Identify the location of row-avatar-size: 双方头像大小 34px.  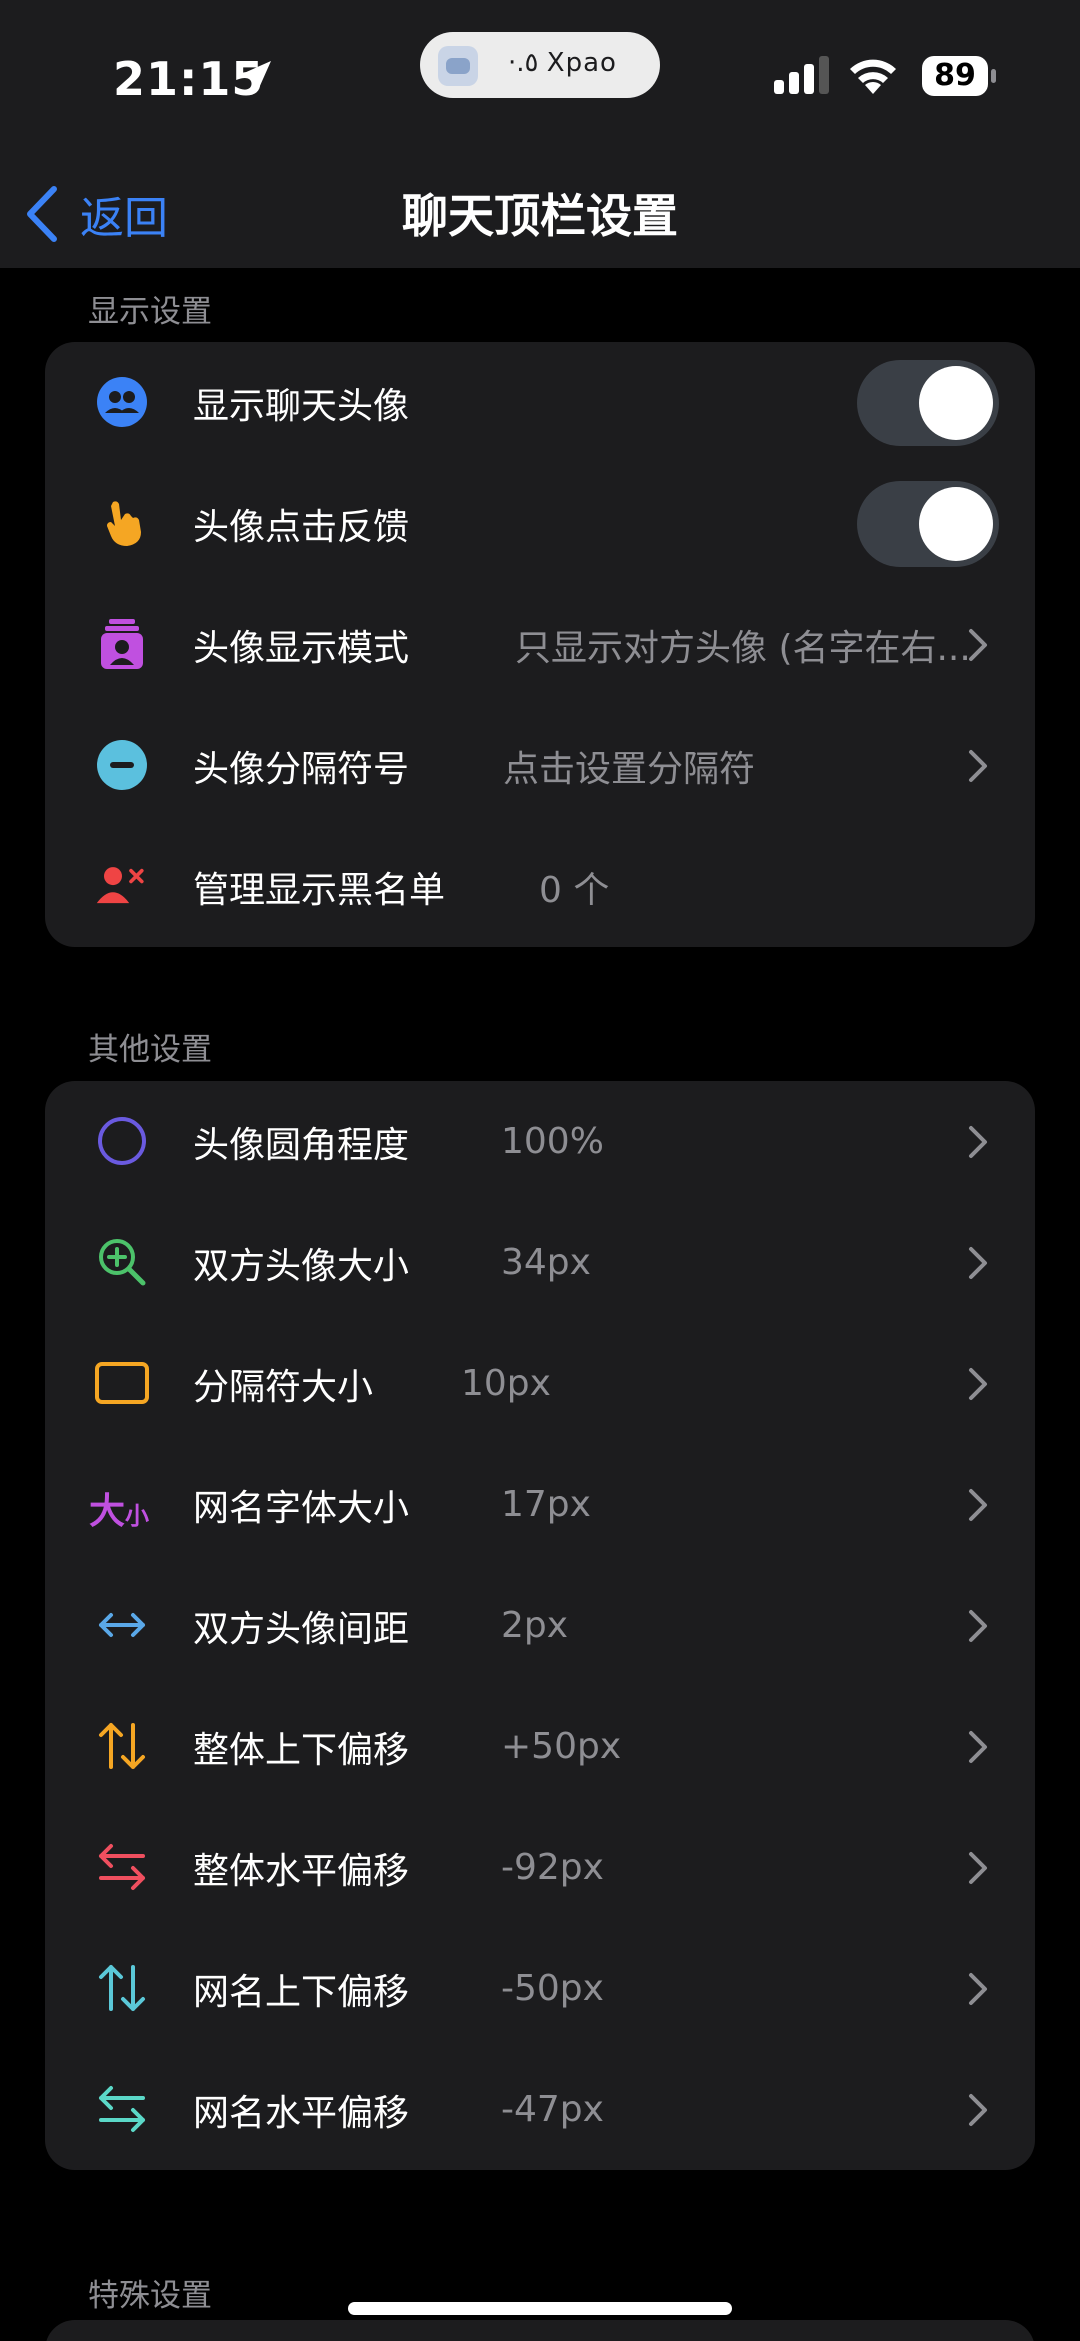
(540, 1262).